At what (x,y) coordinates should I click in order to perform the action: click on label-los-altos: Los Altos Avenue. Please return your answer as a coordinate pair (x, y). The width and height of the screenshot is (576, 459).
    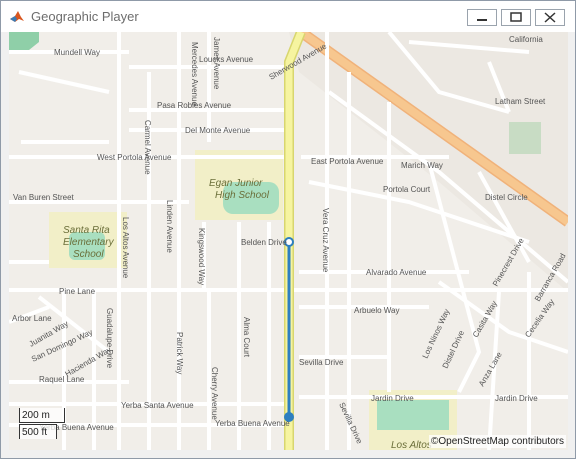
    Looking at the image, I should click on (125, 248).